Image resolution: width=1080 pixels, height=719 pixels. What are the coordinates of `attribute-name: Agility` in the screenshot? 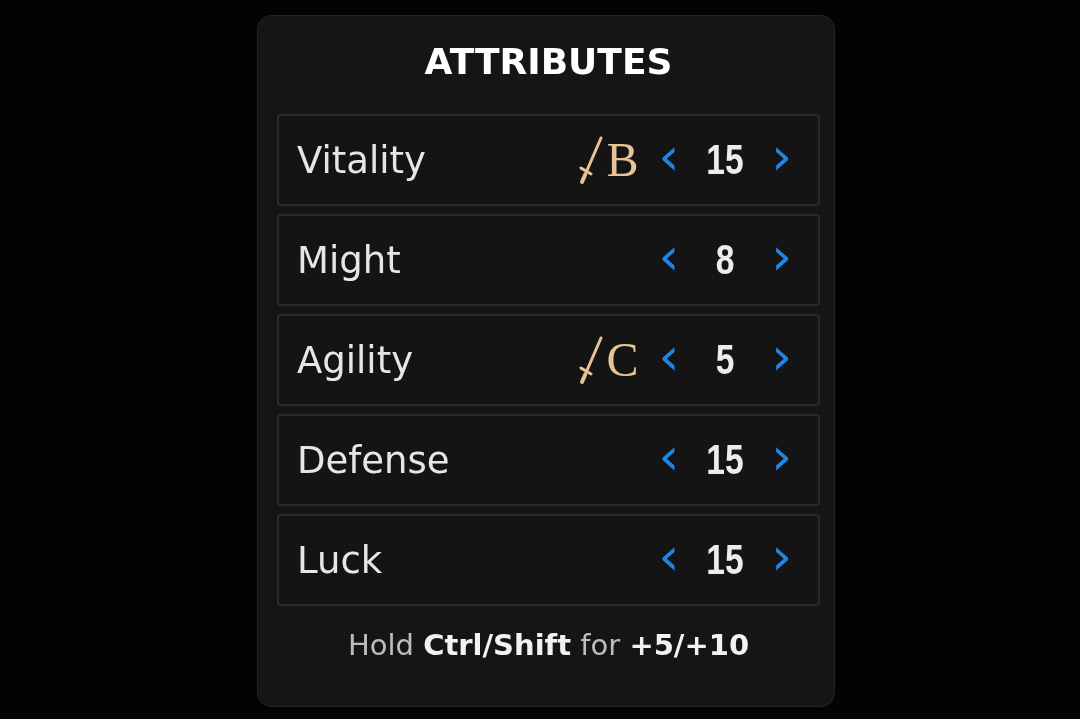 It's located at (356, 360).